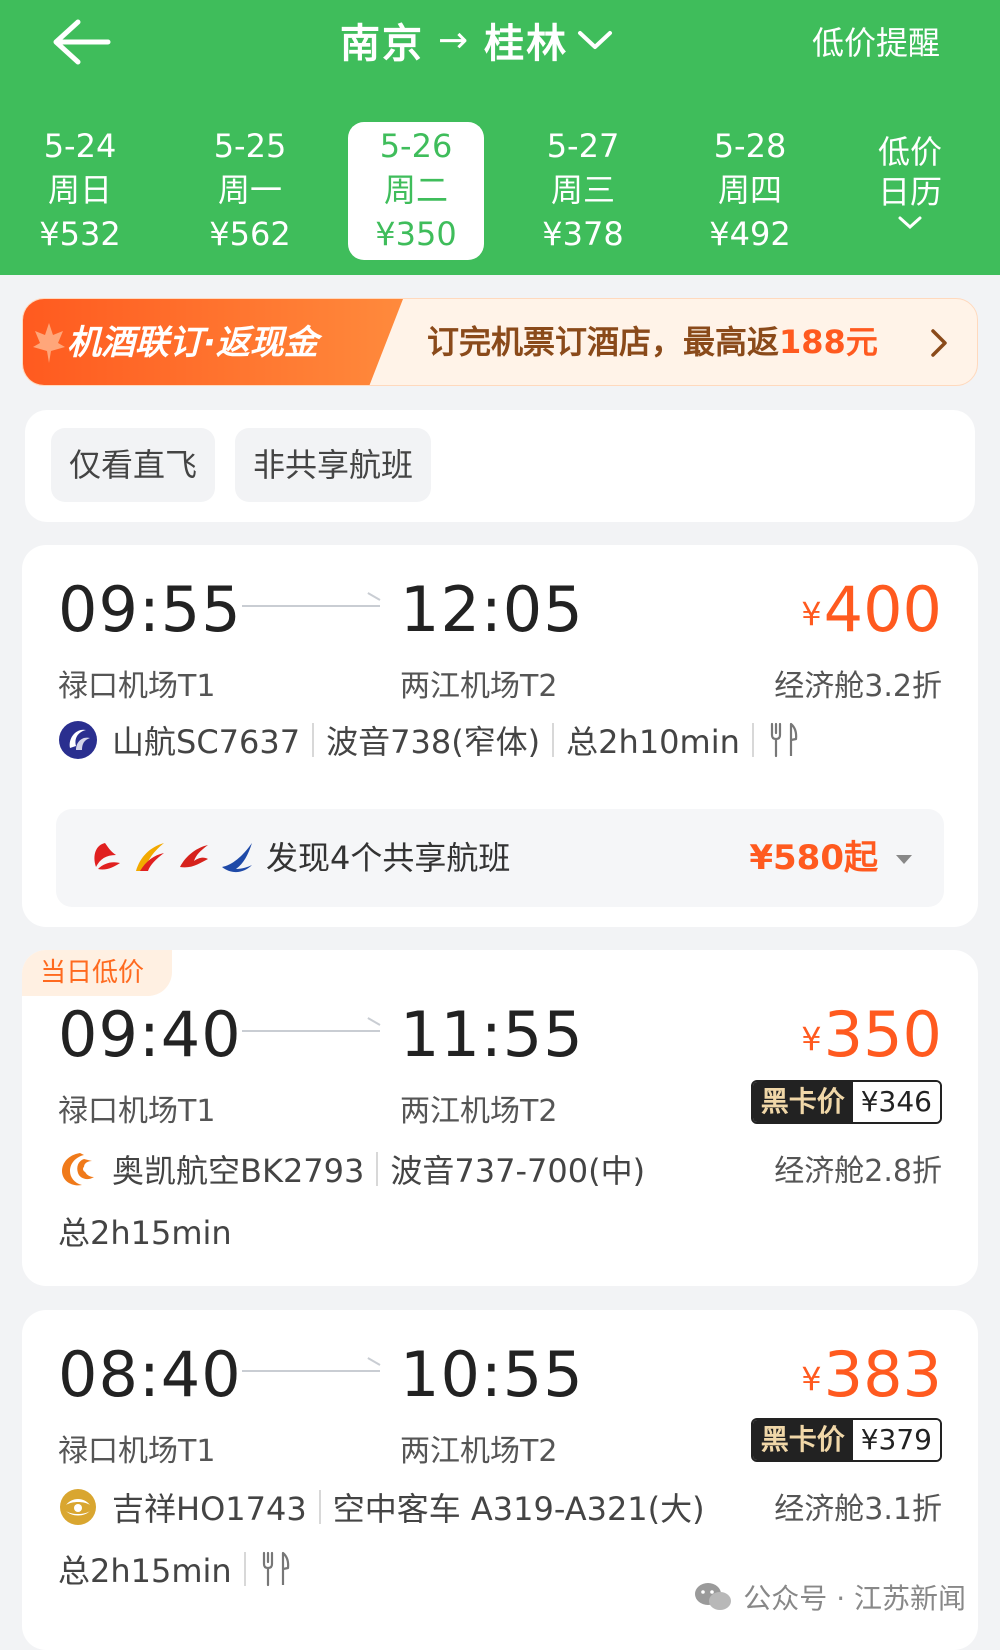 This screenshot has width=1000, height=1650. I want to click on watermark-text: 公众号 · 江苏新闻, so click(854, 1598).